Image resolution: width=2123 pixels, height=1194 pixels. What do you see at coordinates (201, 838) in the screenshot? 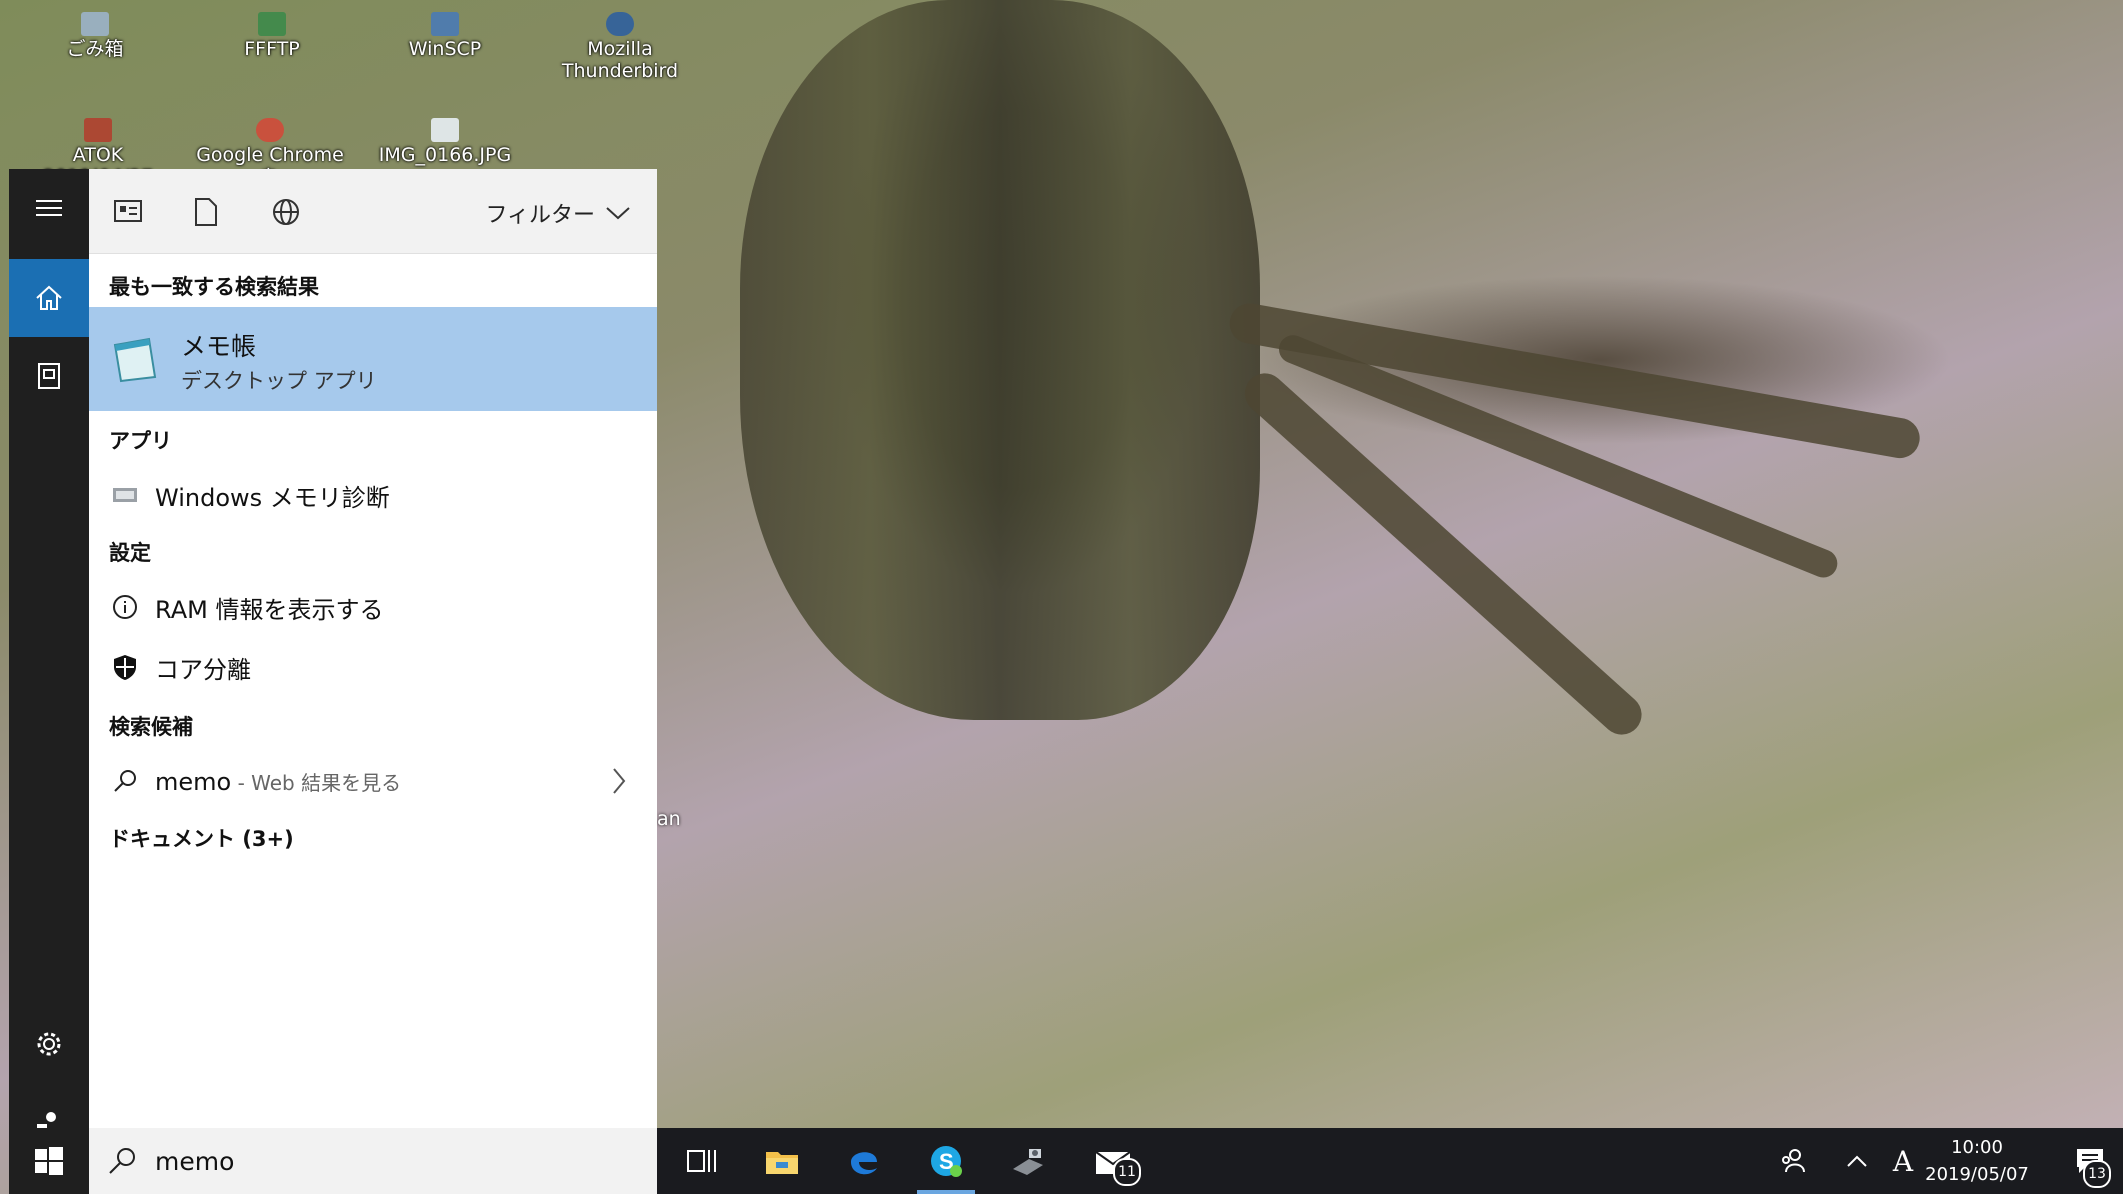
I see `documents-header: ドキュメント (3+)` at bounding box center [201, 838].